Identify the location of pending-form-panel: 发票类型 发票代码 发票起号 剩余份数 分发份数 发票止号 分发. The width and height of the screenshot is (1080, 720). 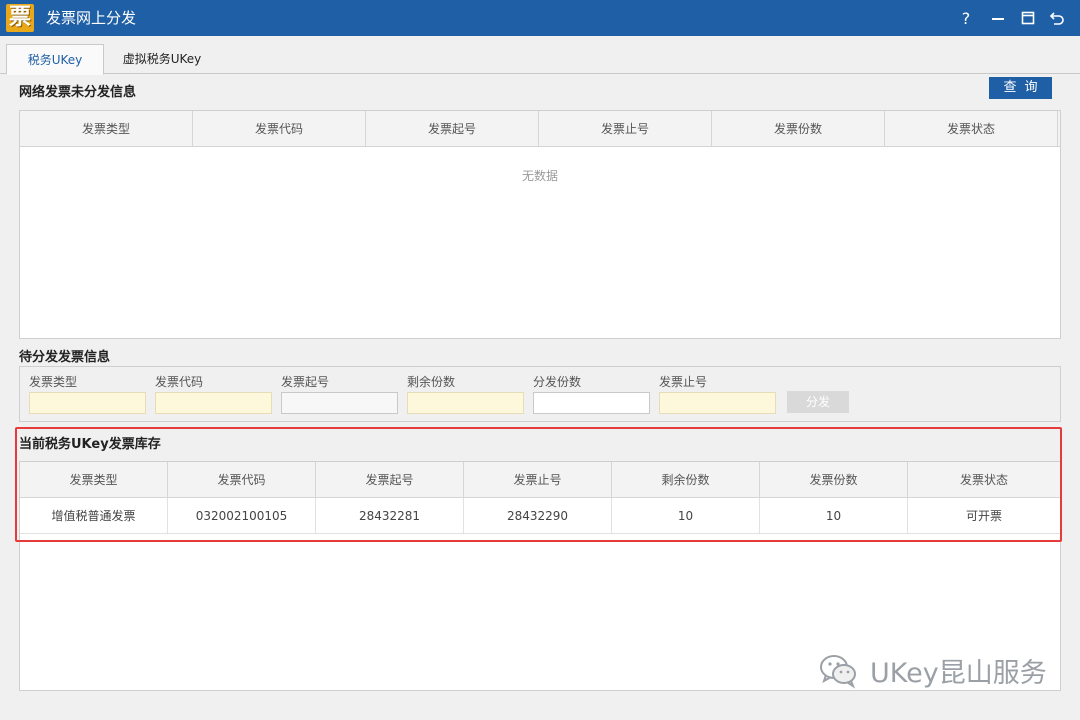
(540, 394).